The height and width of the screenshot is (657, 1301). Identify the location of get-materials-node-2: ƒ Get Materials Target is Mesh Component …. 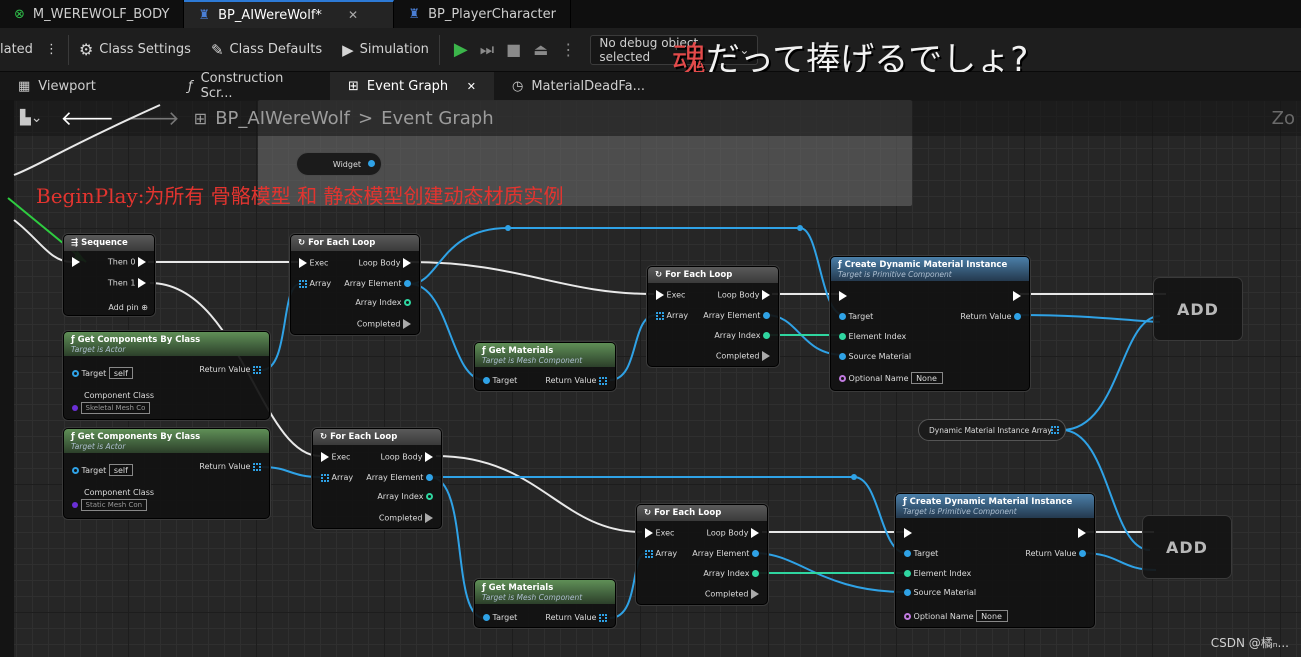
(545, 603).